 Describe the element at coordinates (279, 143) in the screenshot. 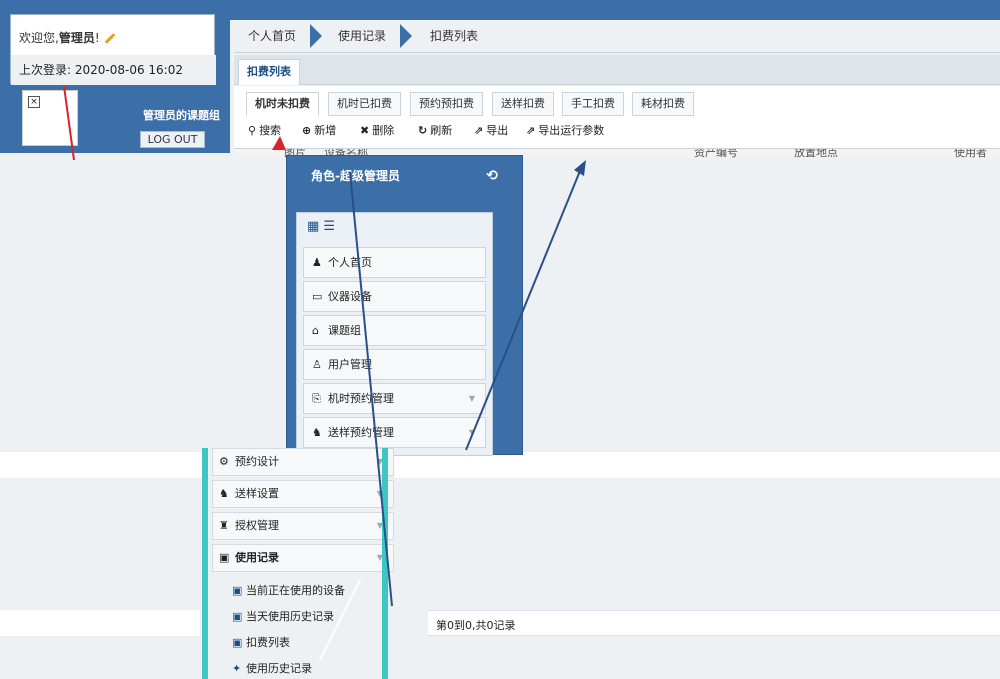

I see `annotation-arrowhead-red` at that location.